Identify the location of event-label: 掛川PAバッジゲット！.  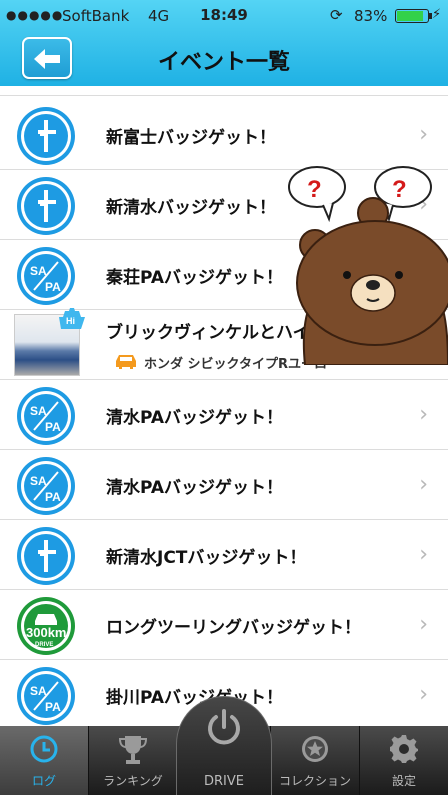
(195, 698).